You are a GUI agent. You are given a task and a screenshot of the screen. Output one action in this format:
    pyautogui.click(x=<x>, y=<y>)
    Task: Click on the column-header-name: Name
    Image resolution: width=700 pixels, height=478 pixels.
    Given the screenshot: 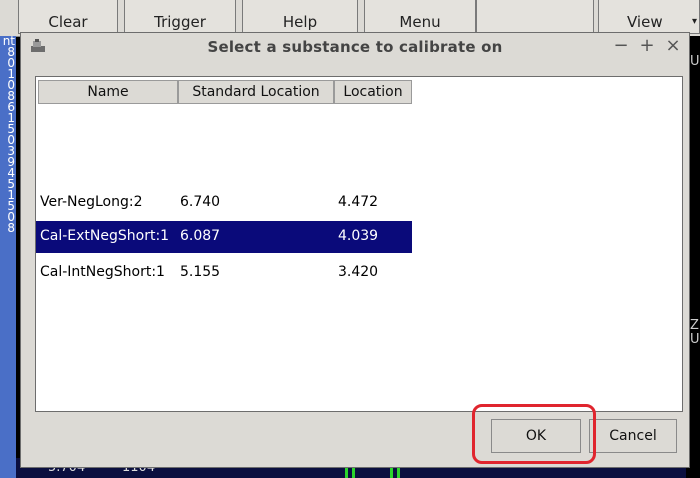 What is the action you would take?
    pyautogui.click(x=108, y=92)
    